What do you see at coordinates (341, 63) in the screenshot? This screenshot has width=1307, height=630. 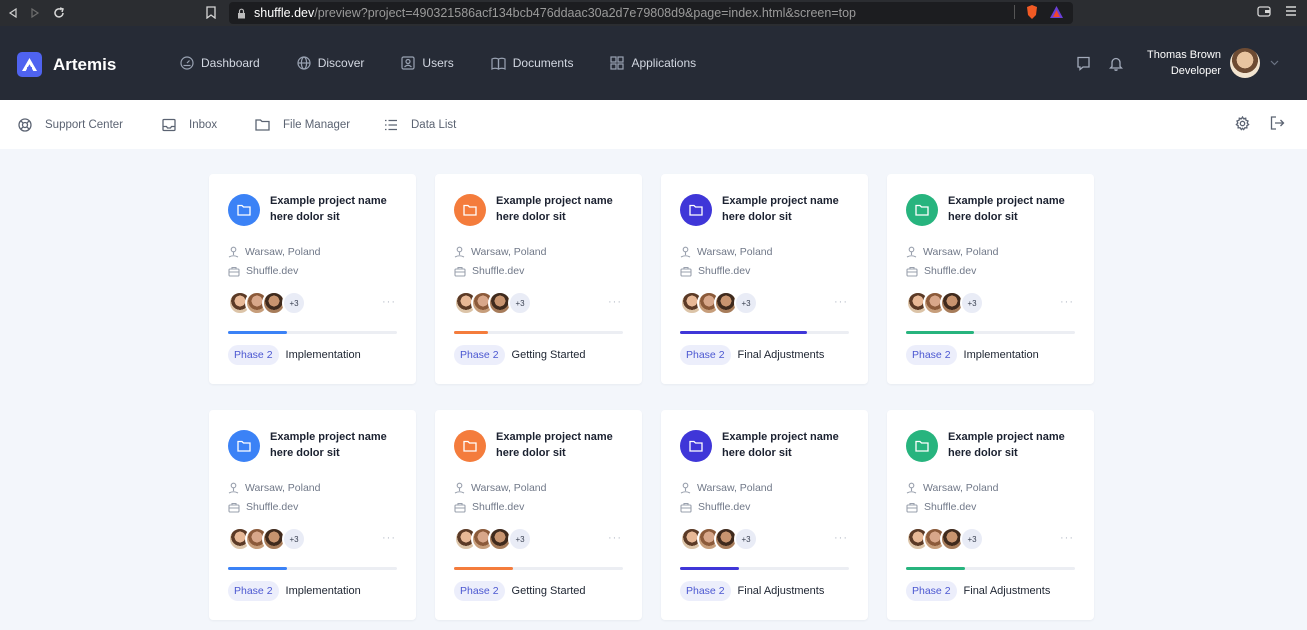 I see `nav-label: Discover` at bounding box center [341, 63].